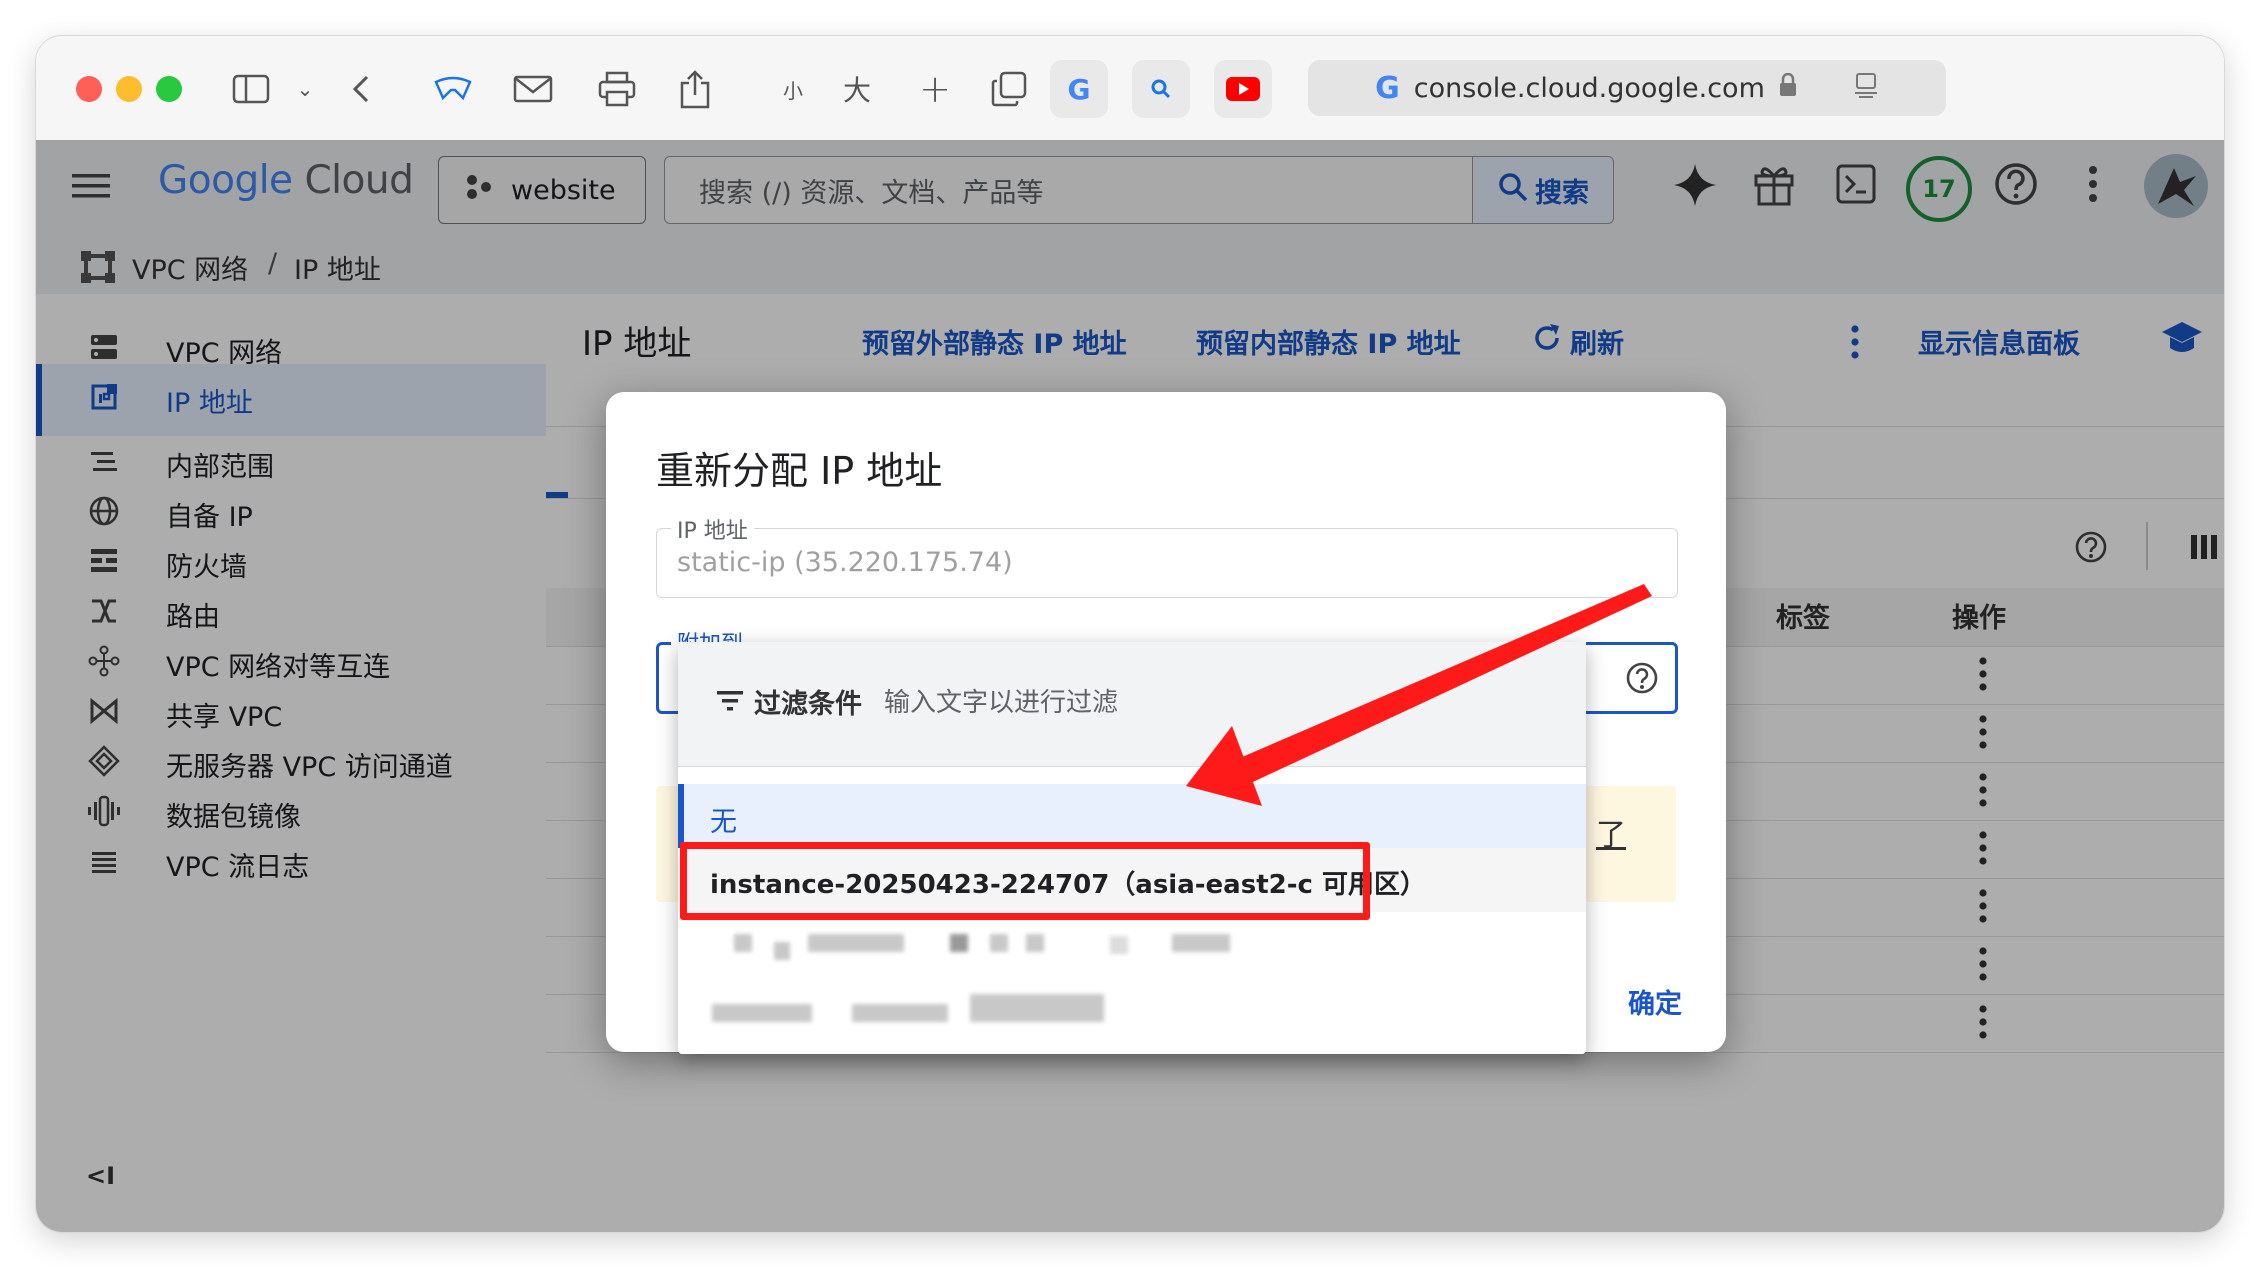  Describe the element at coordinates (1419, 695) in the screenshot. I see `annotation-arrow` at that location.